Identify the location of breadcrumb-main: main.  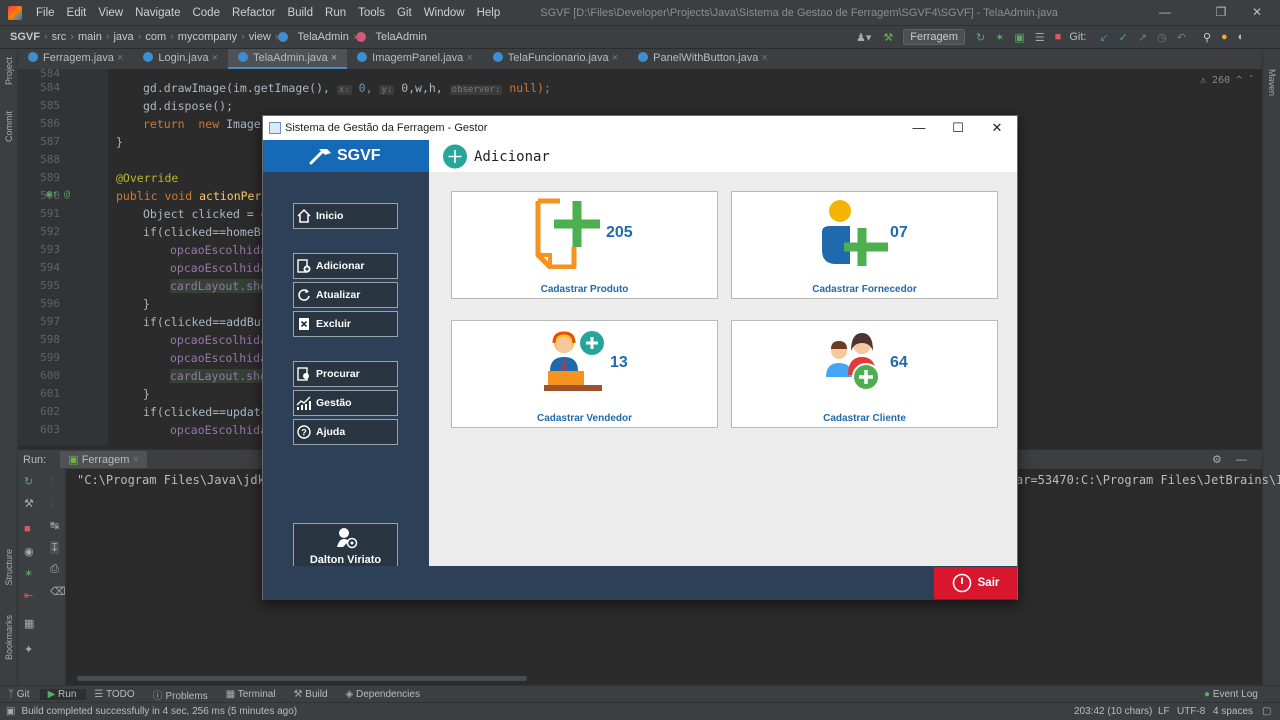
(90, 37).